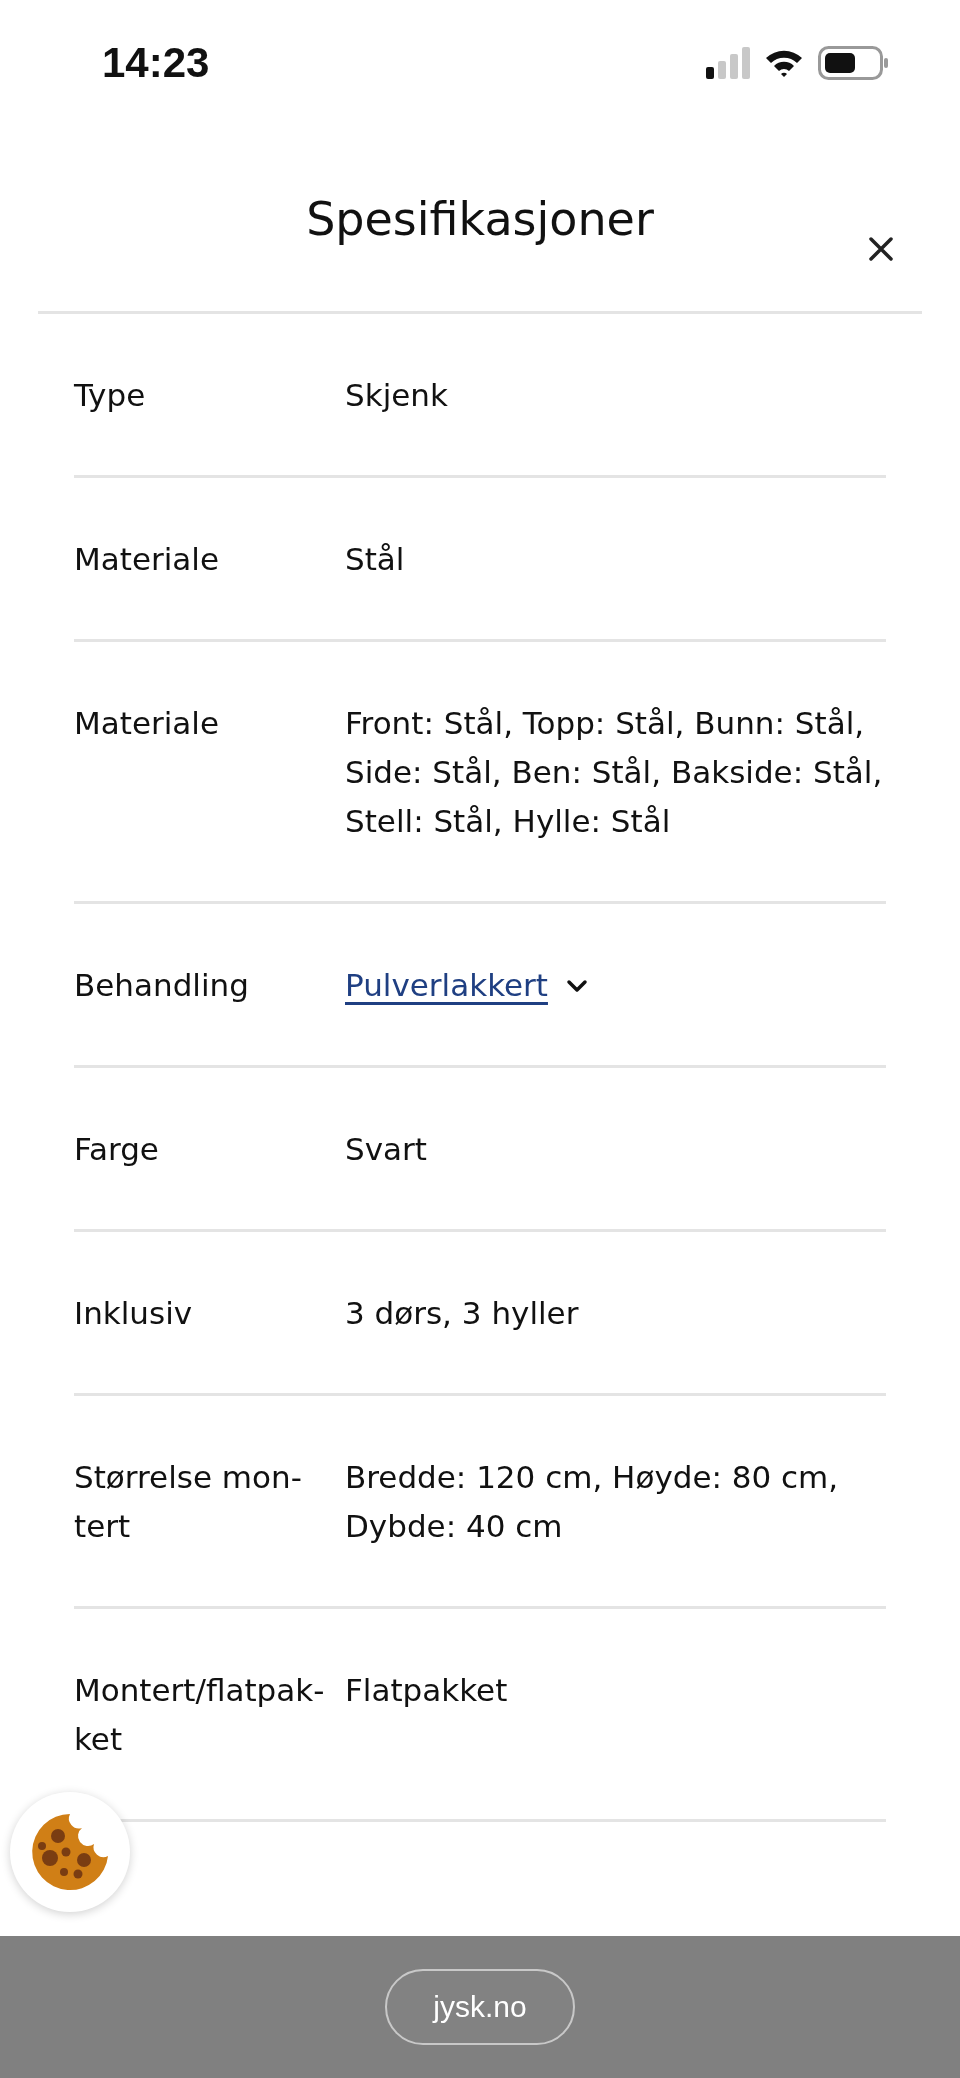  I want to click on close-icon, so click(881, 249).